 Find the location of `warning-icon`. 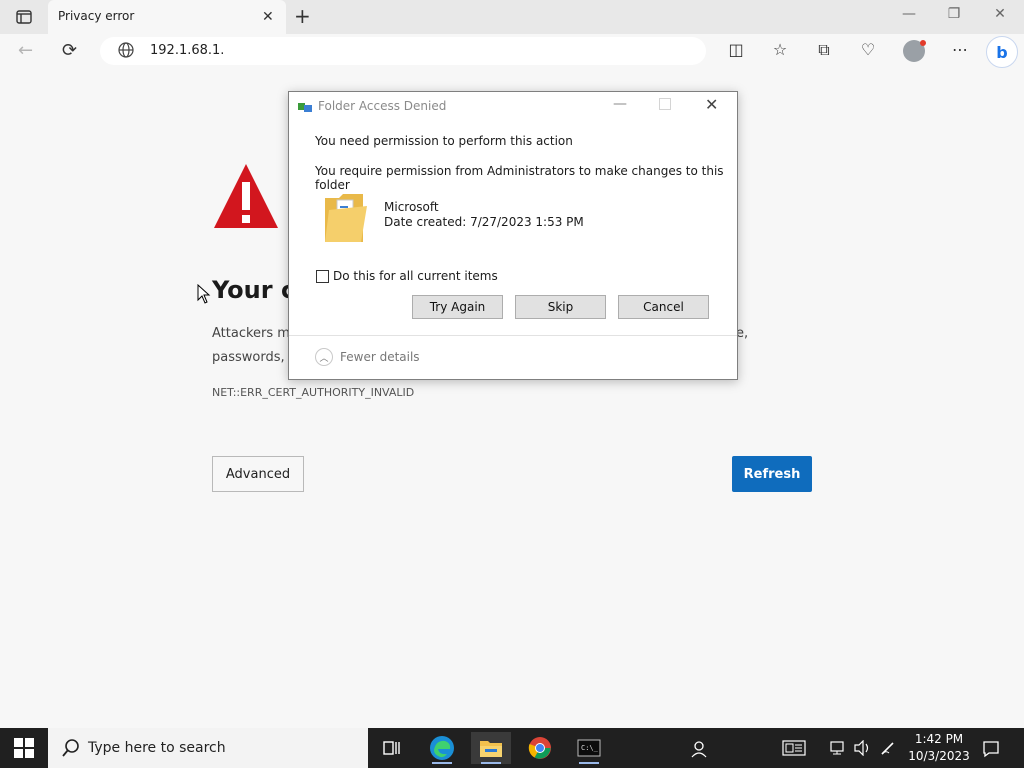

warning-icon is located at coordinates (246, 196).